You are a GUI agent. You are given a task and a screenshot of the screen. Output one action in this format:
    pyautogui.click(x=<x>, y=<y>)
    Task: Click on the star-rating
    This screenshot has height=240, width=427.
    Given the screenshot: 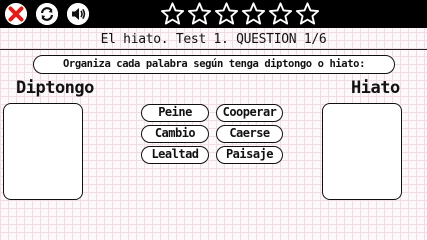 What is the action you would take?
    pyautogui.click(x=240, y=14)
    